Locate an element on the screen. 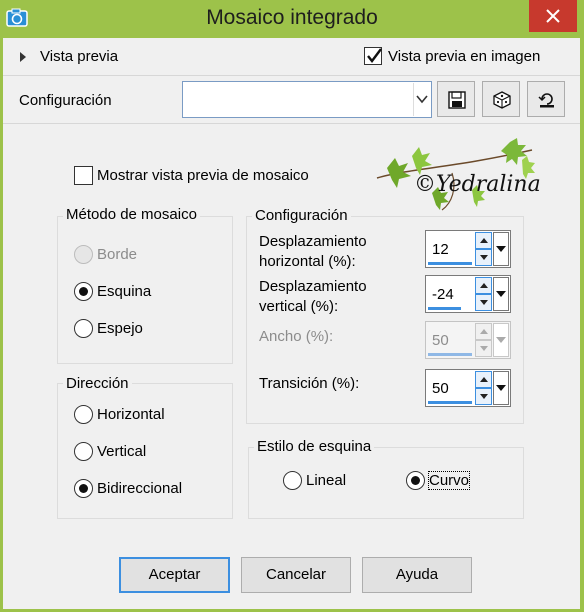 The image size is (584, 612). transition-label: Transición (%): is located at coordinates (309, 383).